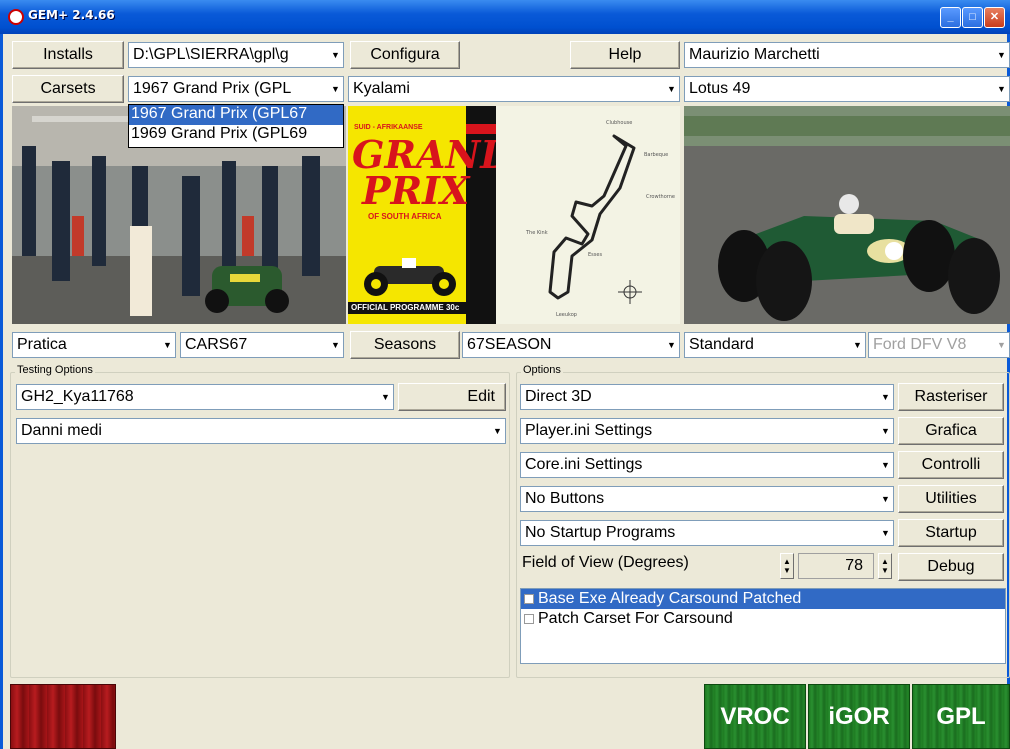  What do you see at coordinates (68, 89) in the screenshot?
I see `carsets-button: Carsets` at bounding box center [68, 89].